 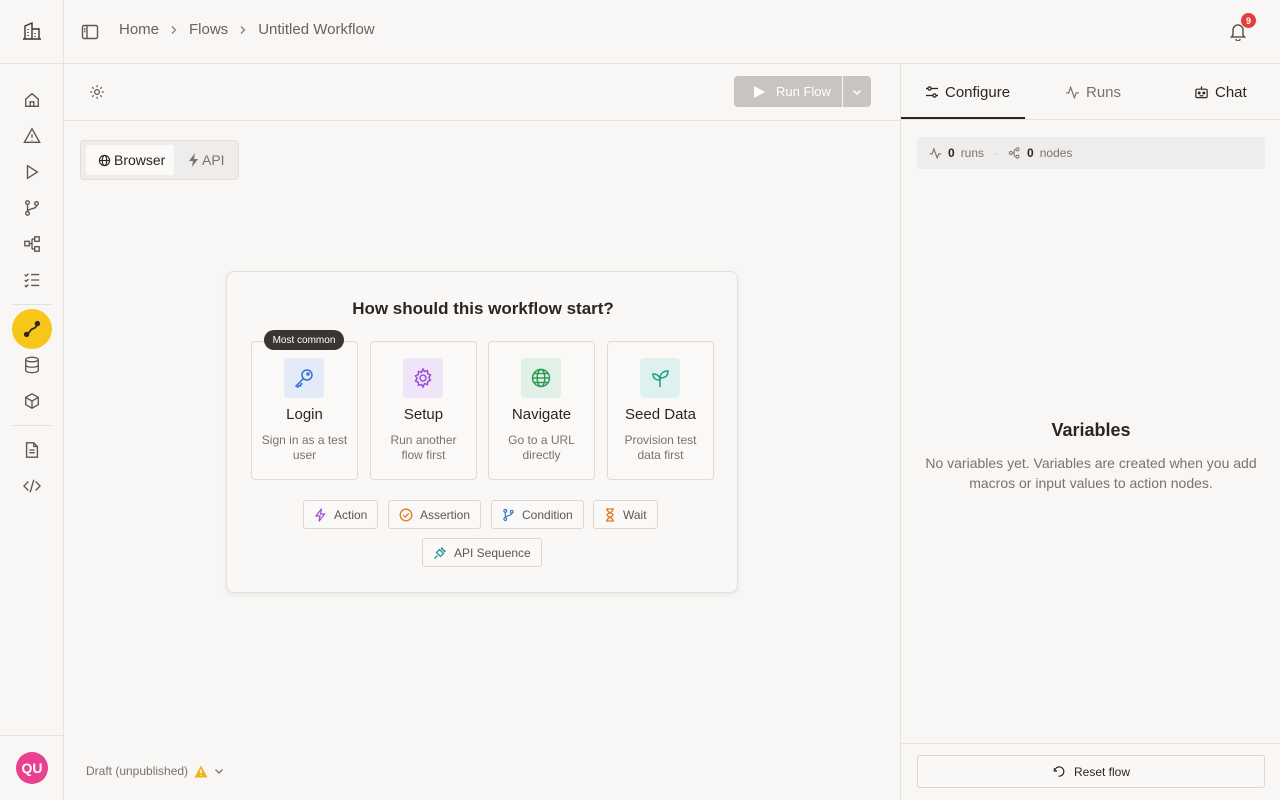 What do you see at coordinates (32, 365) in the screenshot?
I see `database-icon` at bounding box center [32, 365].